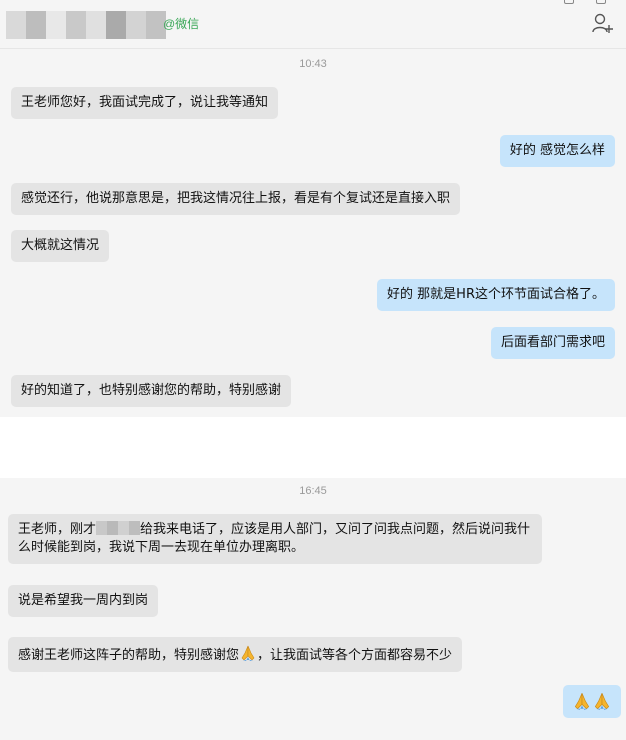  What do you see at coordinates (552, 343) in the screenshot?
I see `message-outgoing: 后面看部门需求吧` at bounding box center [552, 343].